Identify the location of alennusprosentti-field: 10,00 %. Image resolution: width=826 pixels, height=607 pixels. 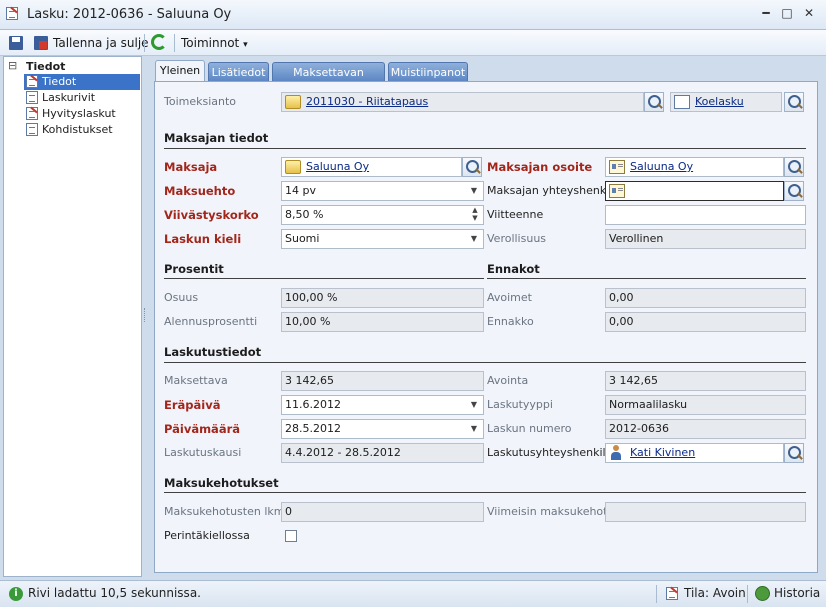
(382, 322).